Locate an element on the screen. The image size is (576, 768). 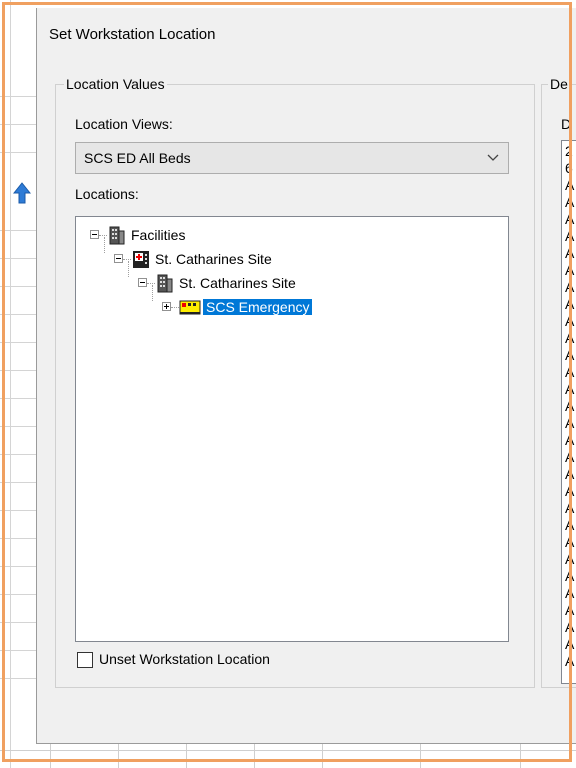
tree-node-facilities: Facilities is located at coordinates (291, 236).